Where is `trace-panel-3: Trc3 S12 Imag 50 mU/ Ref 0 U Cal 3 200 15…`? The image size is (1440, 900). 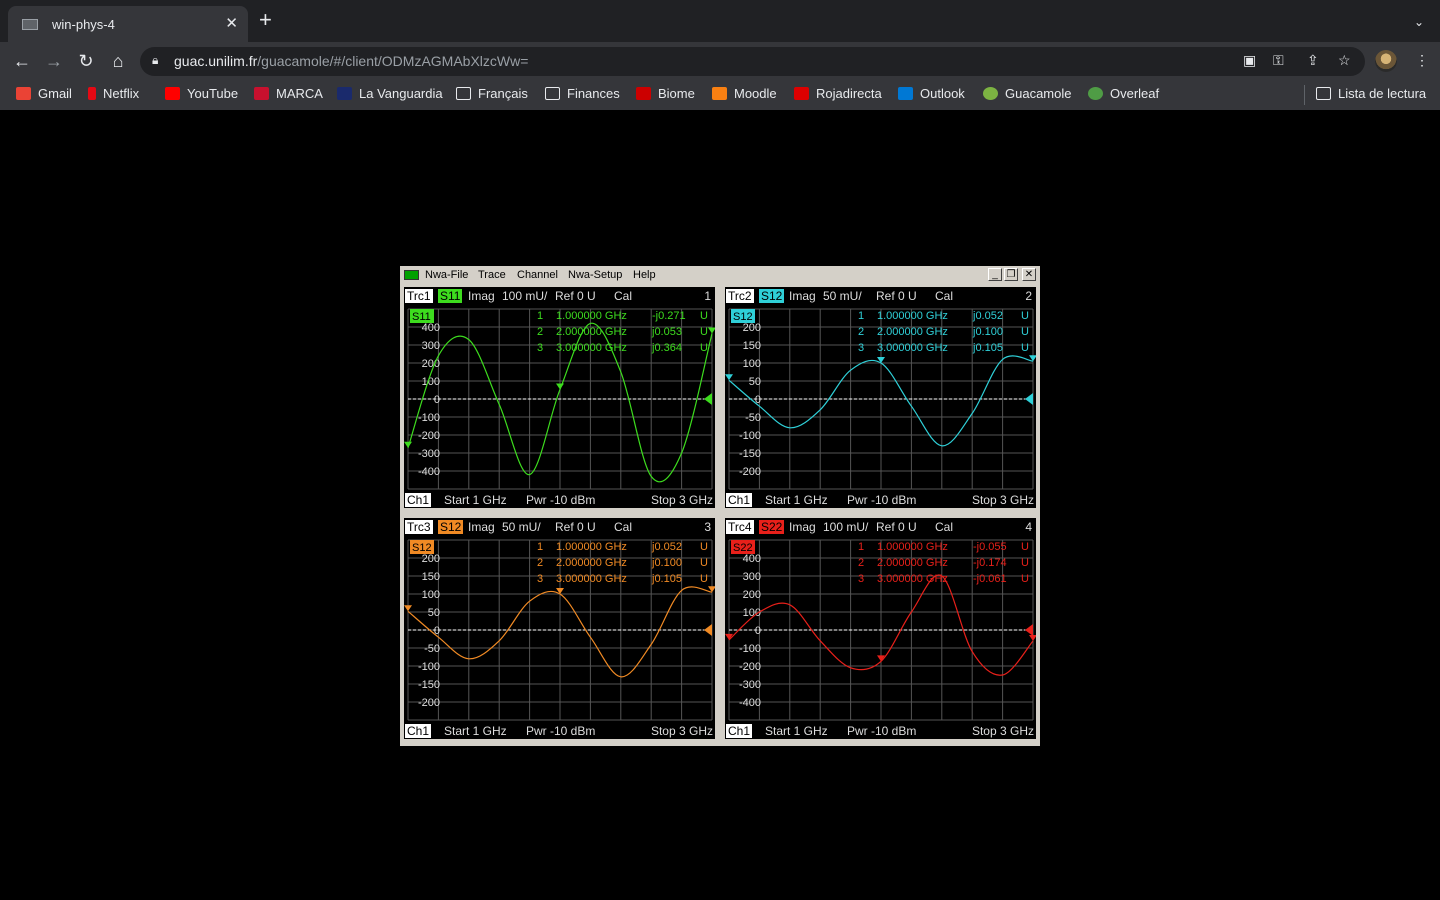
trace-panel-3: Trc3 S12 Imag 50 mU/ Ref 0 U Cal 3 200 15… is located at coordinates (559, 628).